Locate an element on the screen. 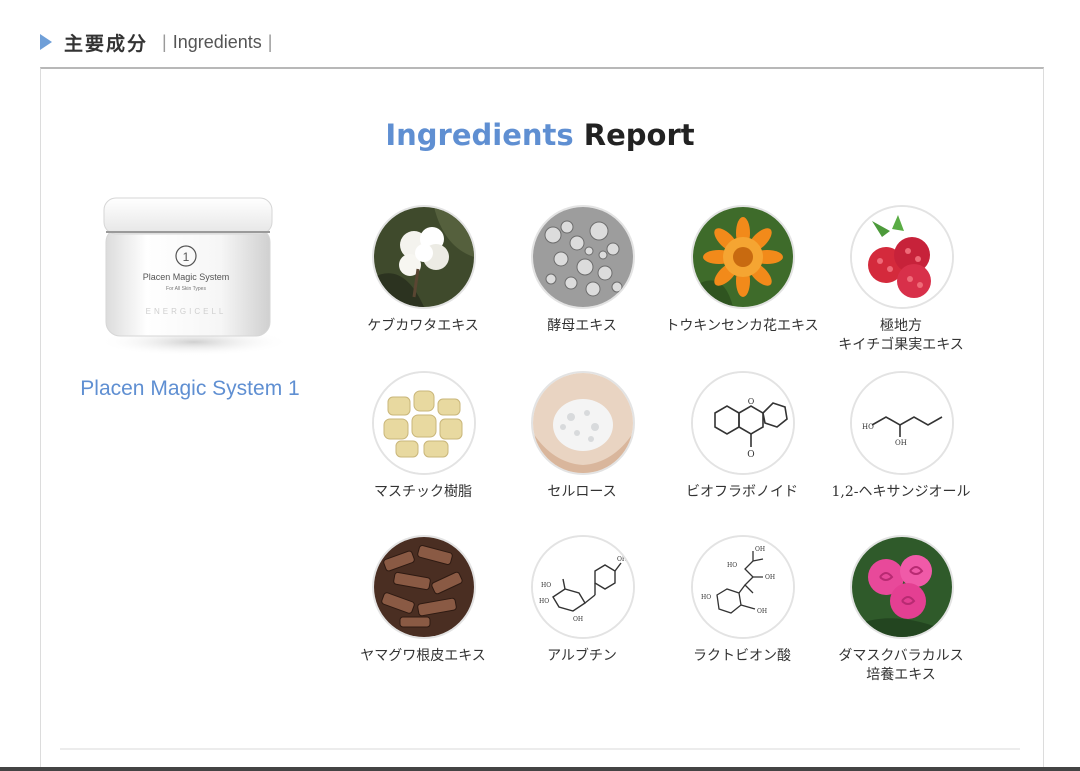 The height and width of the screenshot is (771, 1080). yeast-image is located at coordinates (583, 257).